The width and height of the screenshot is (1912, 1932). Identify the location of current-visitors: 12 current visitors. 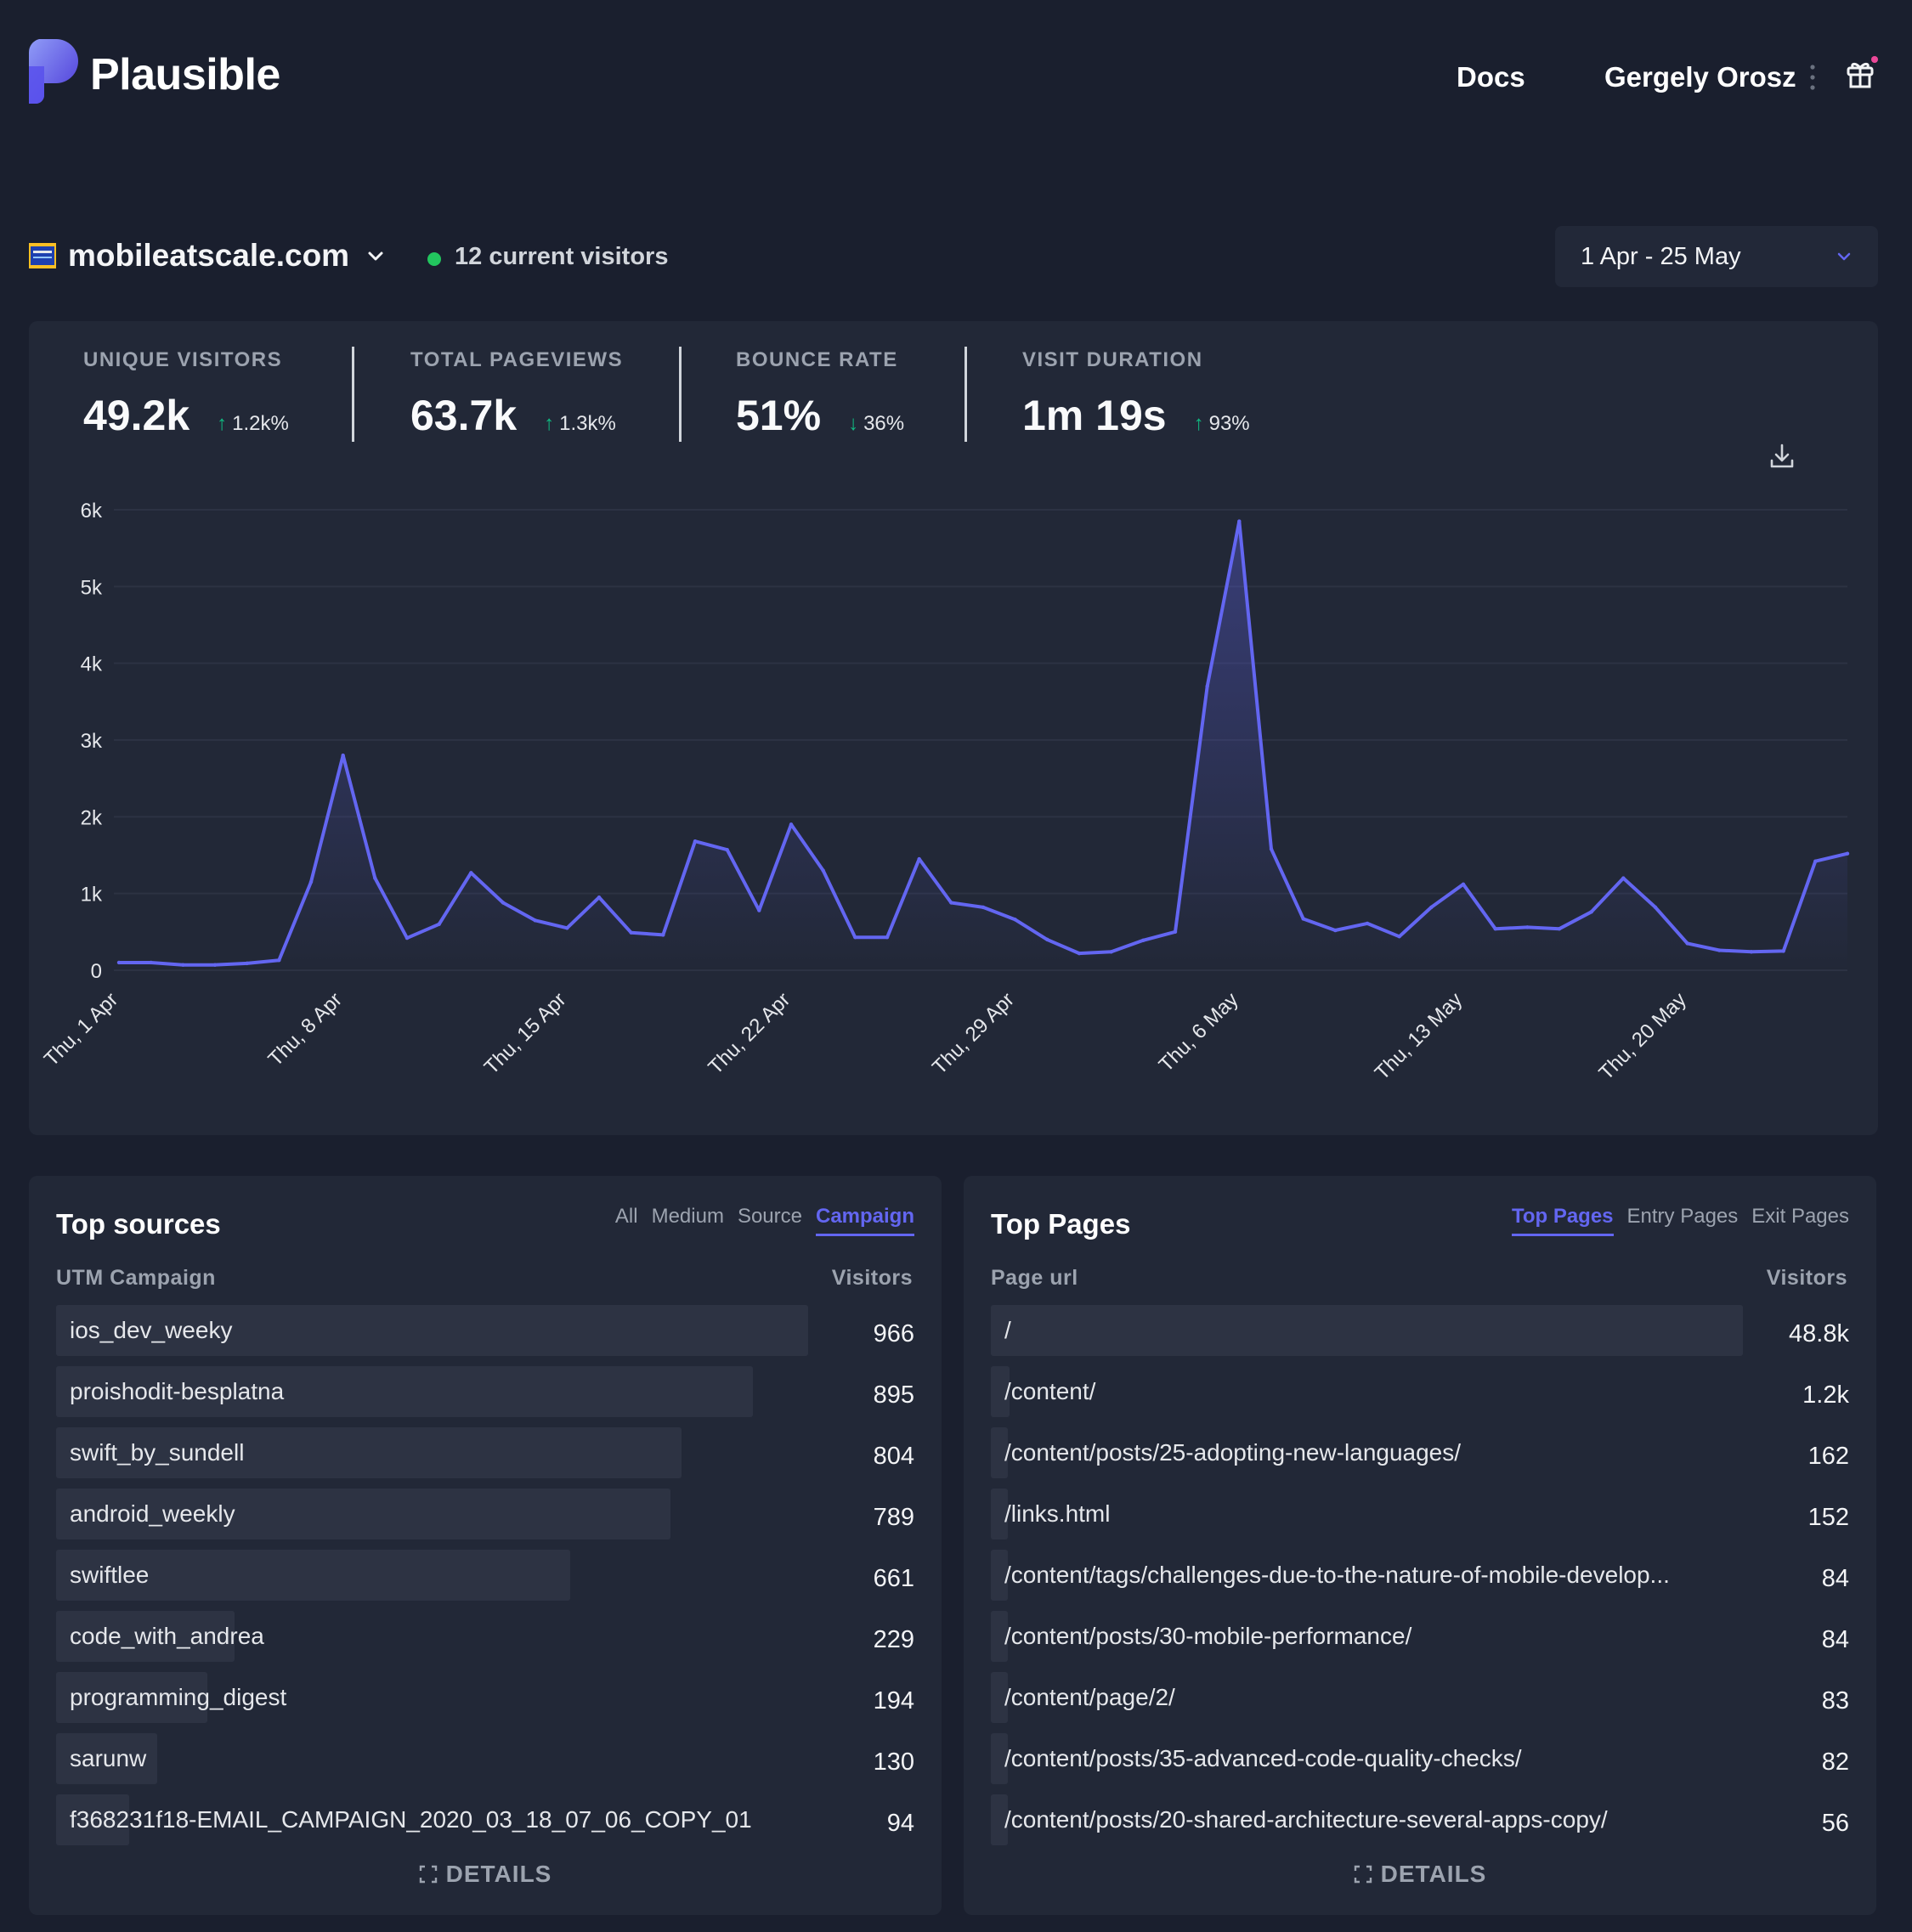
(561, 257).